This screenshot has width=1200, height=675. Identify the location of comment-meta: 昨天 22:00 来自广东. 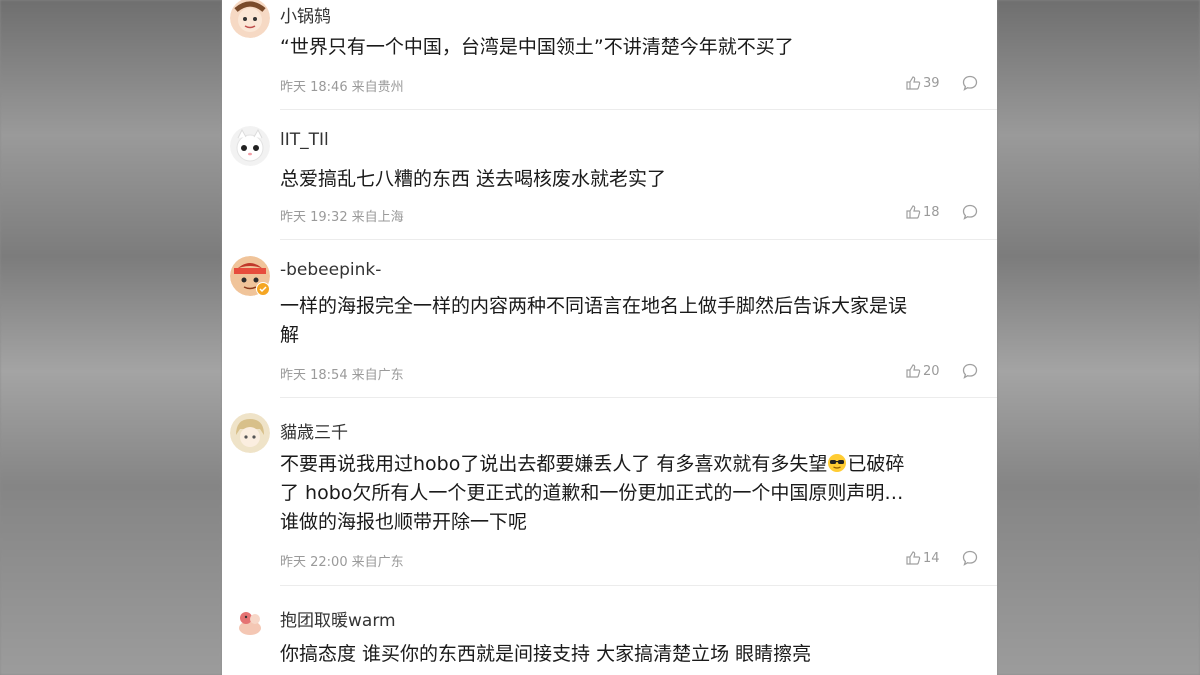
(344, 560).